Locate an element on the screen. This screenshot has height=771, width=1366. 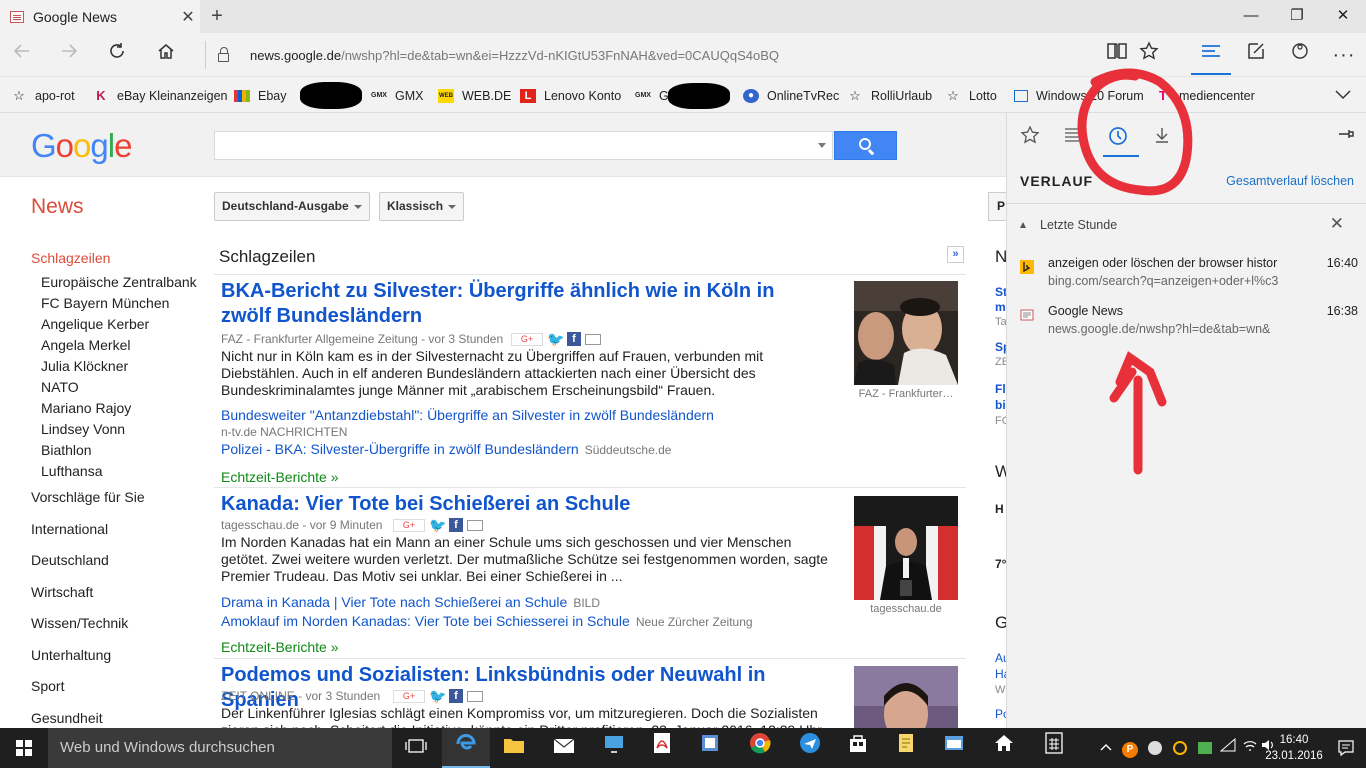
nav-category: Unterhaltung is located at coordinates (121, 662).